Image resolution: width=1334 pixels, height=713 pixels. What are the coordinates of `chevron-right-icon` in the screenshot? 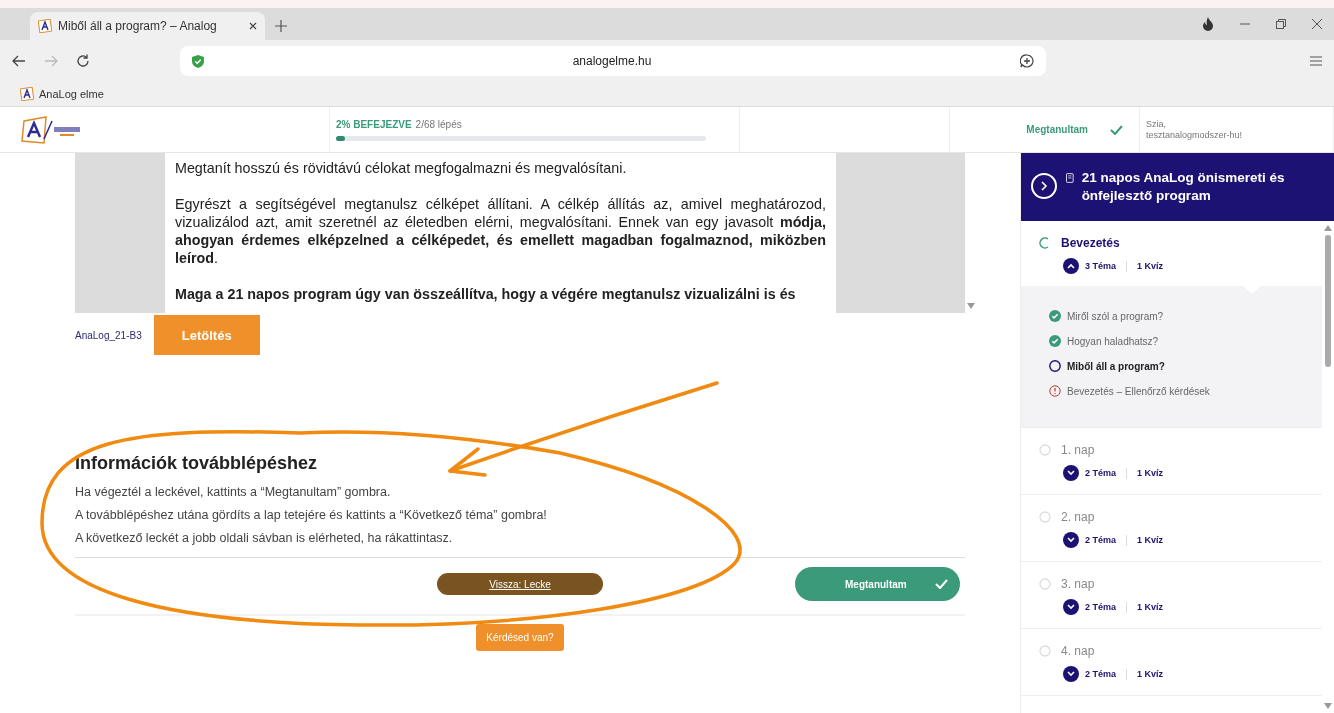 It's located at (1044, 186).